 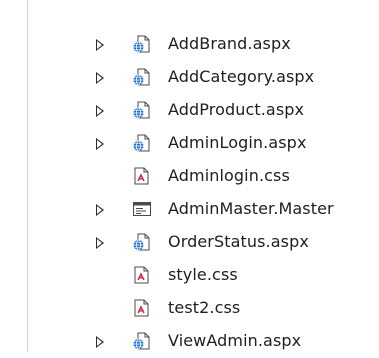 I want to click on tree-item-adminmaster-master: AdminMaster.Master, so click(x=189, y=209).